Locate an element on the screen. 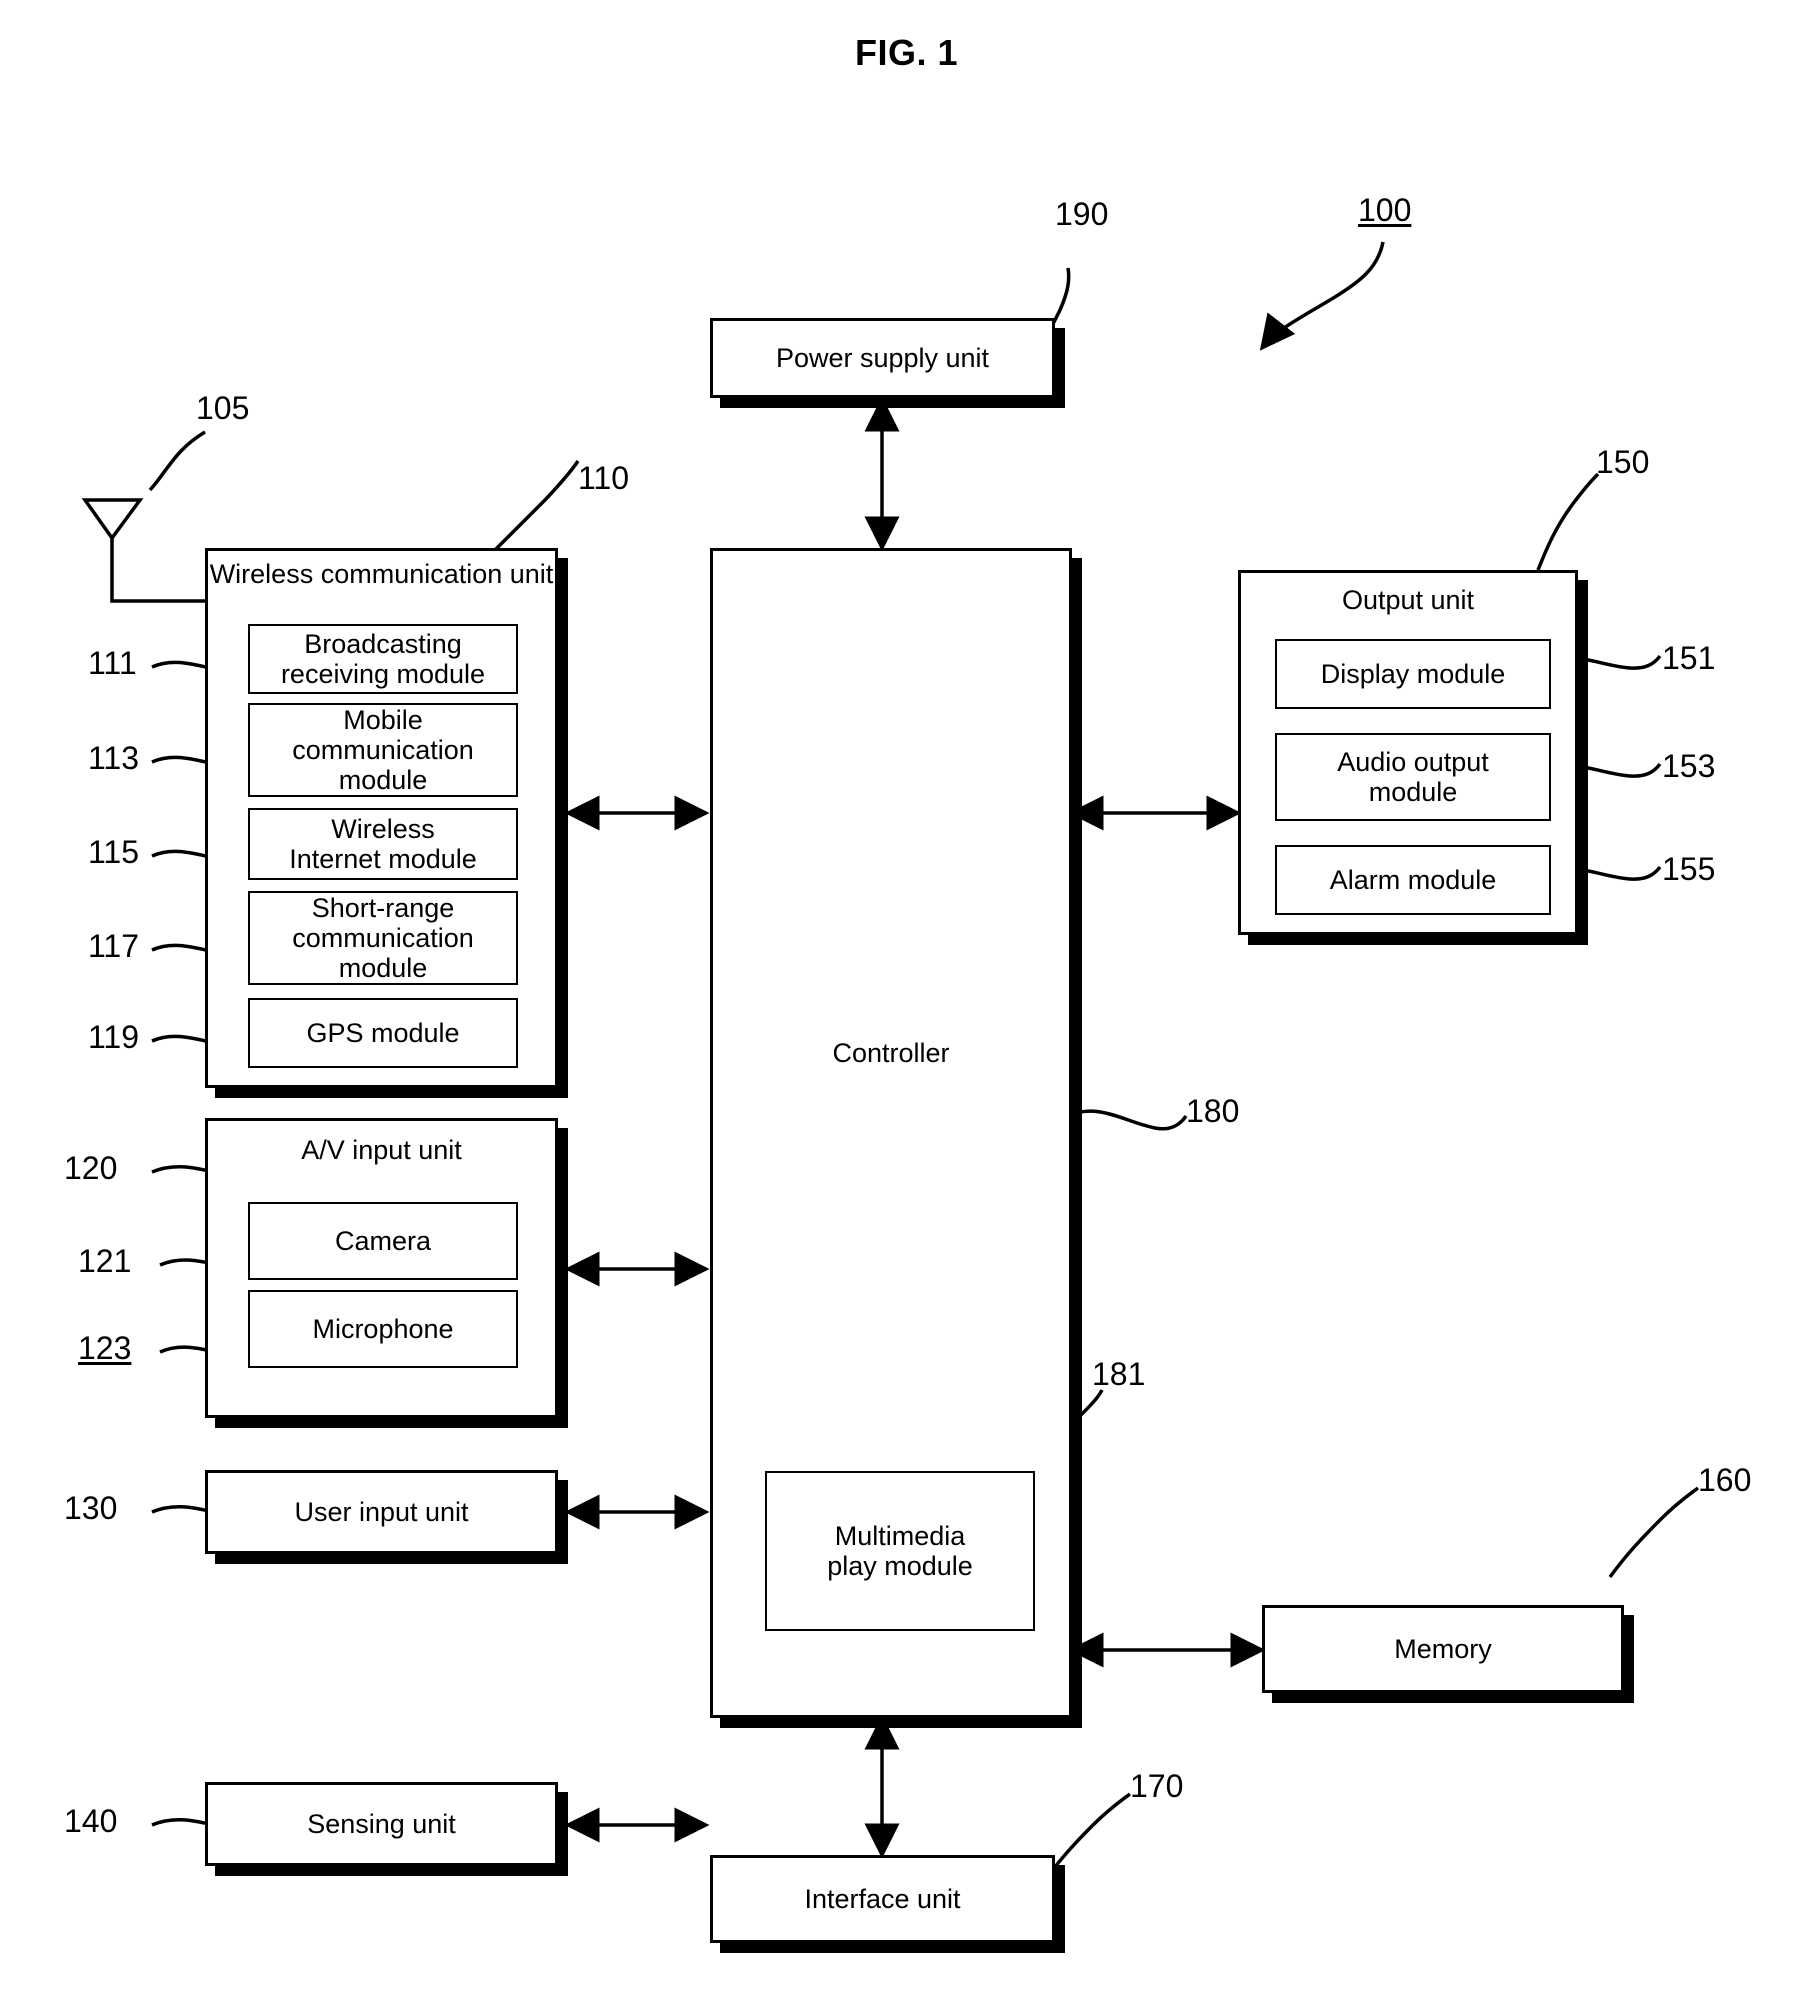 The width and height of the screenshot is (1813, 2006). wireless-communication-unit-label: Wireless communication unit is located at coordinates (381, 574).